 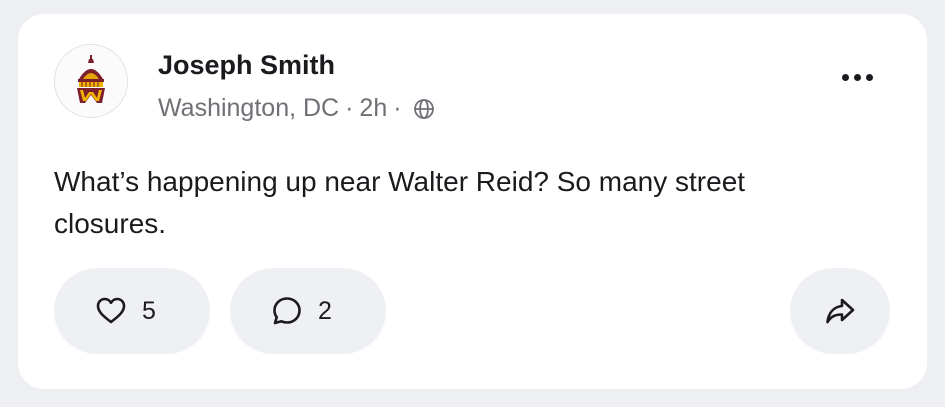 What do you see at coordinates (287, 311) in the screenshot?
I see `chat-bubble-icon` at bounding box center [287, 311].